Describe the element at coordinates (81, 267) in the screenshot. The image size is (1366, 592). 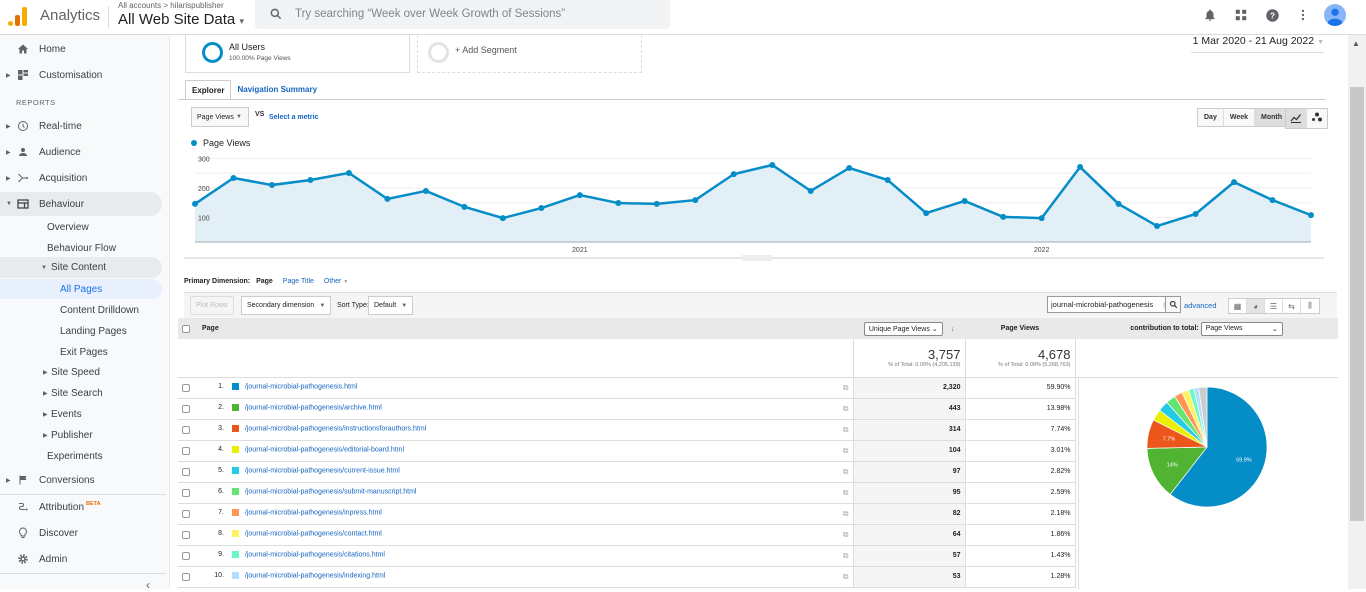
I see `sidebar-item-site-content: ▼ Site Content` at that location.